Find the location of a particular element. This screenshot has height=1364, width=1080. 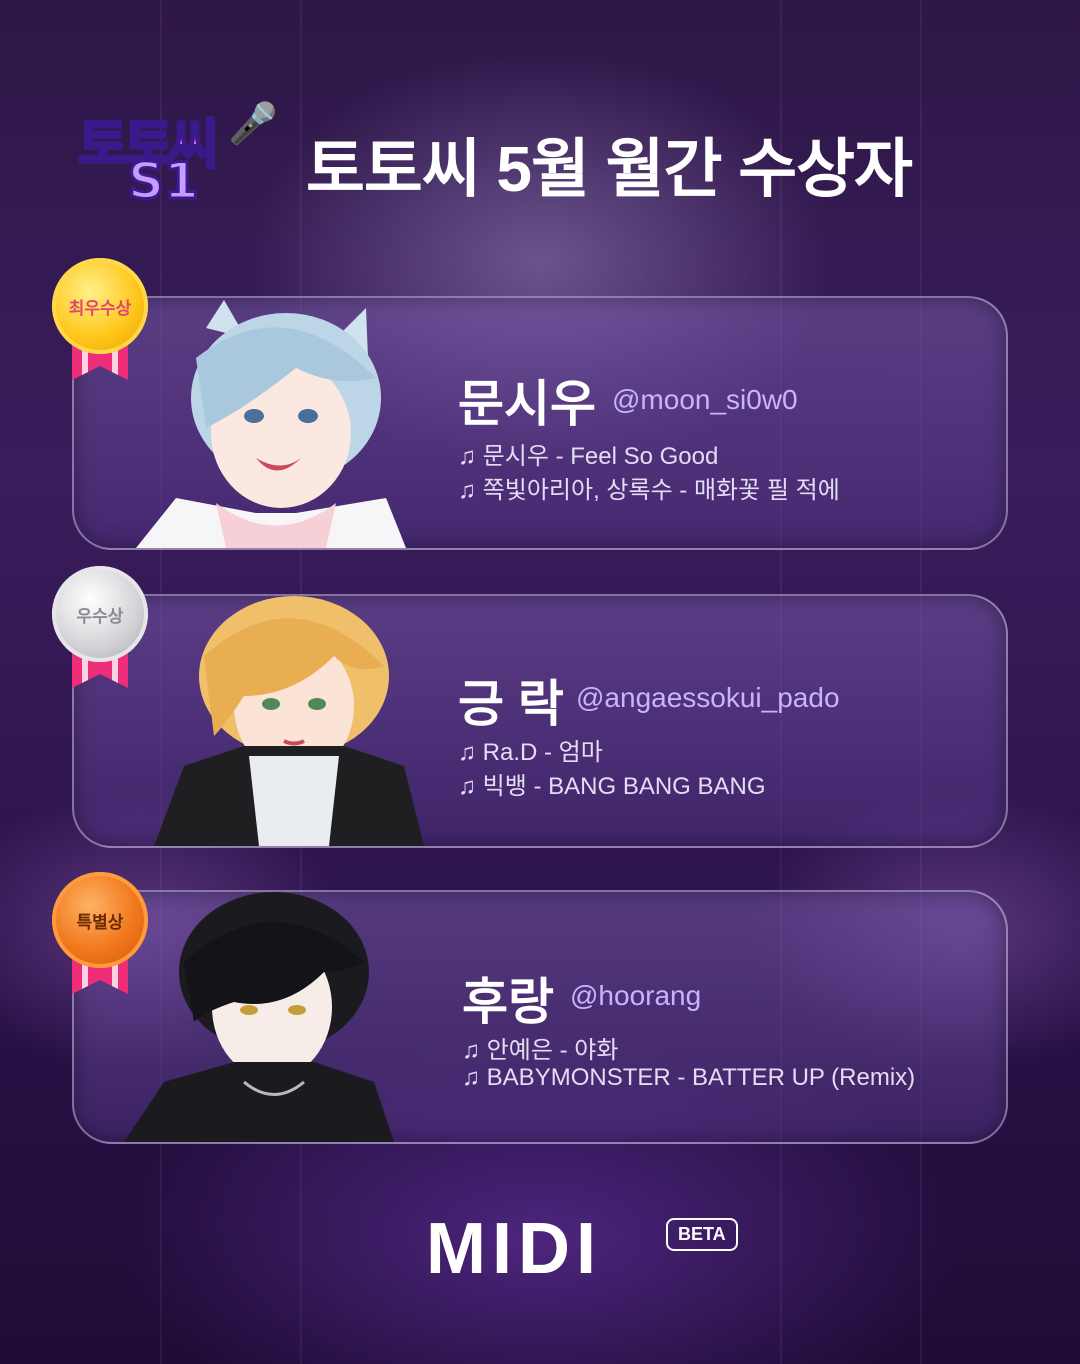

medal-label: 우수상 is located at coordinates (100, 614).